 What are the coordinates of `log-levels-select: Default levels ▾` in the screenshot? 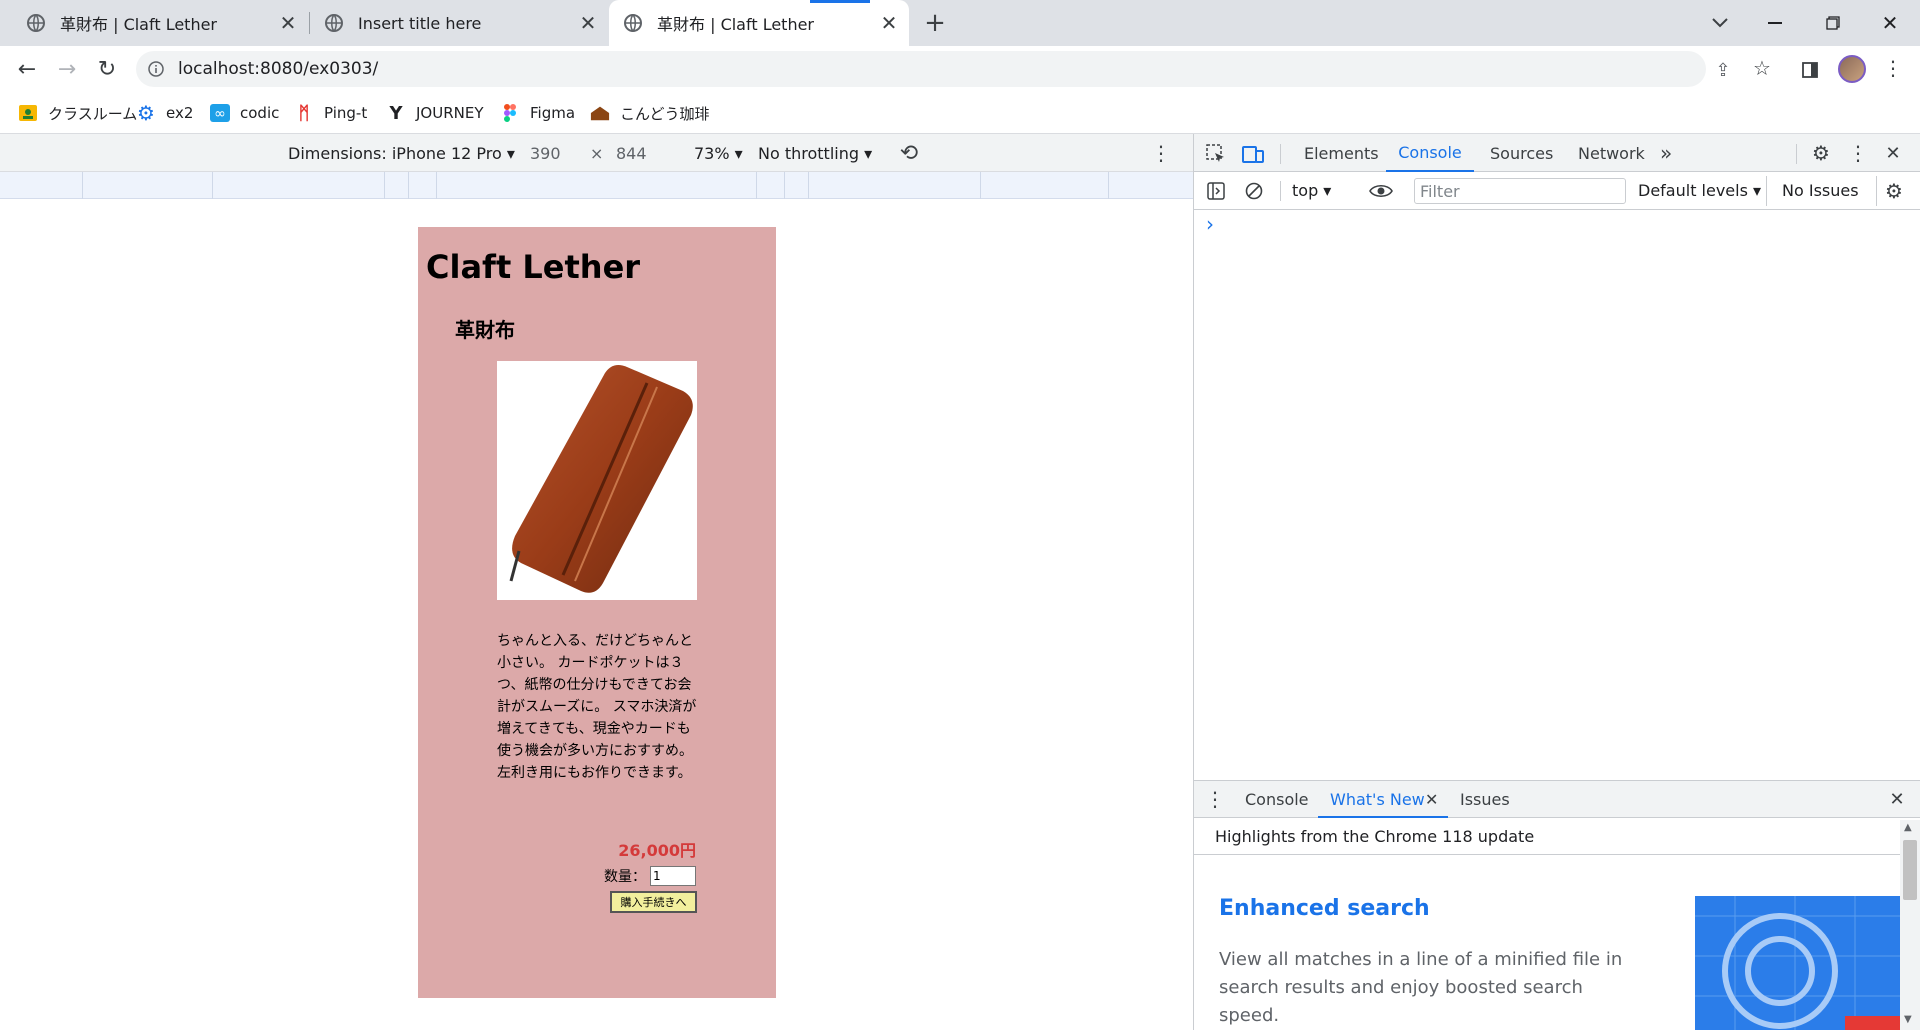 It's located at (1699, 190).